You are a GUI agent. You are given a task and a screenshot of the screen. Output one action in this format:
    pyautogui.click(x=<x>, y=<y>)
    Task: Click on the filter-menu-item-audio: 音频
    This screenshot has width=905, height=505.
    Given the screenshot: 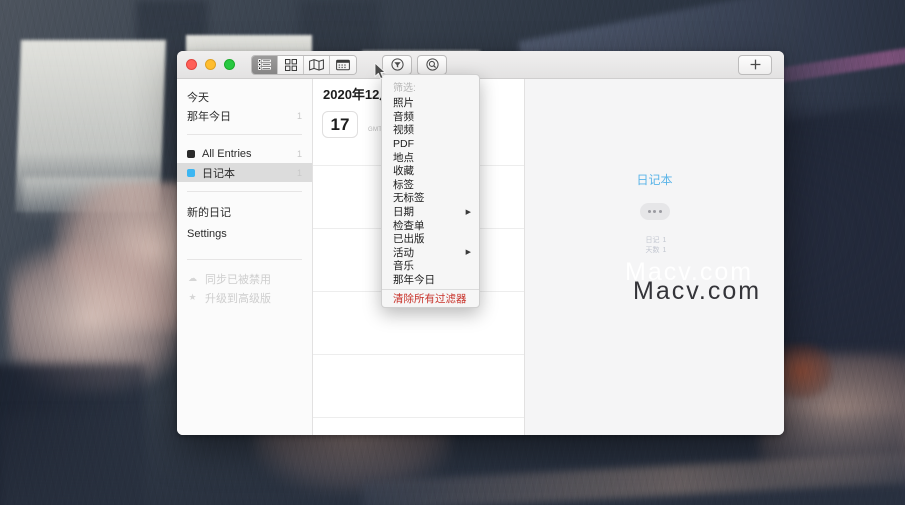 What is the action you would take?
    pyautogui.click(x=430, y=117)
    